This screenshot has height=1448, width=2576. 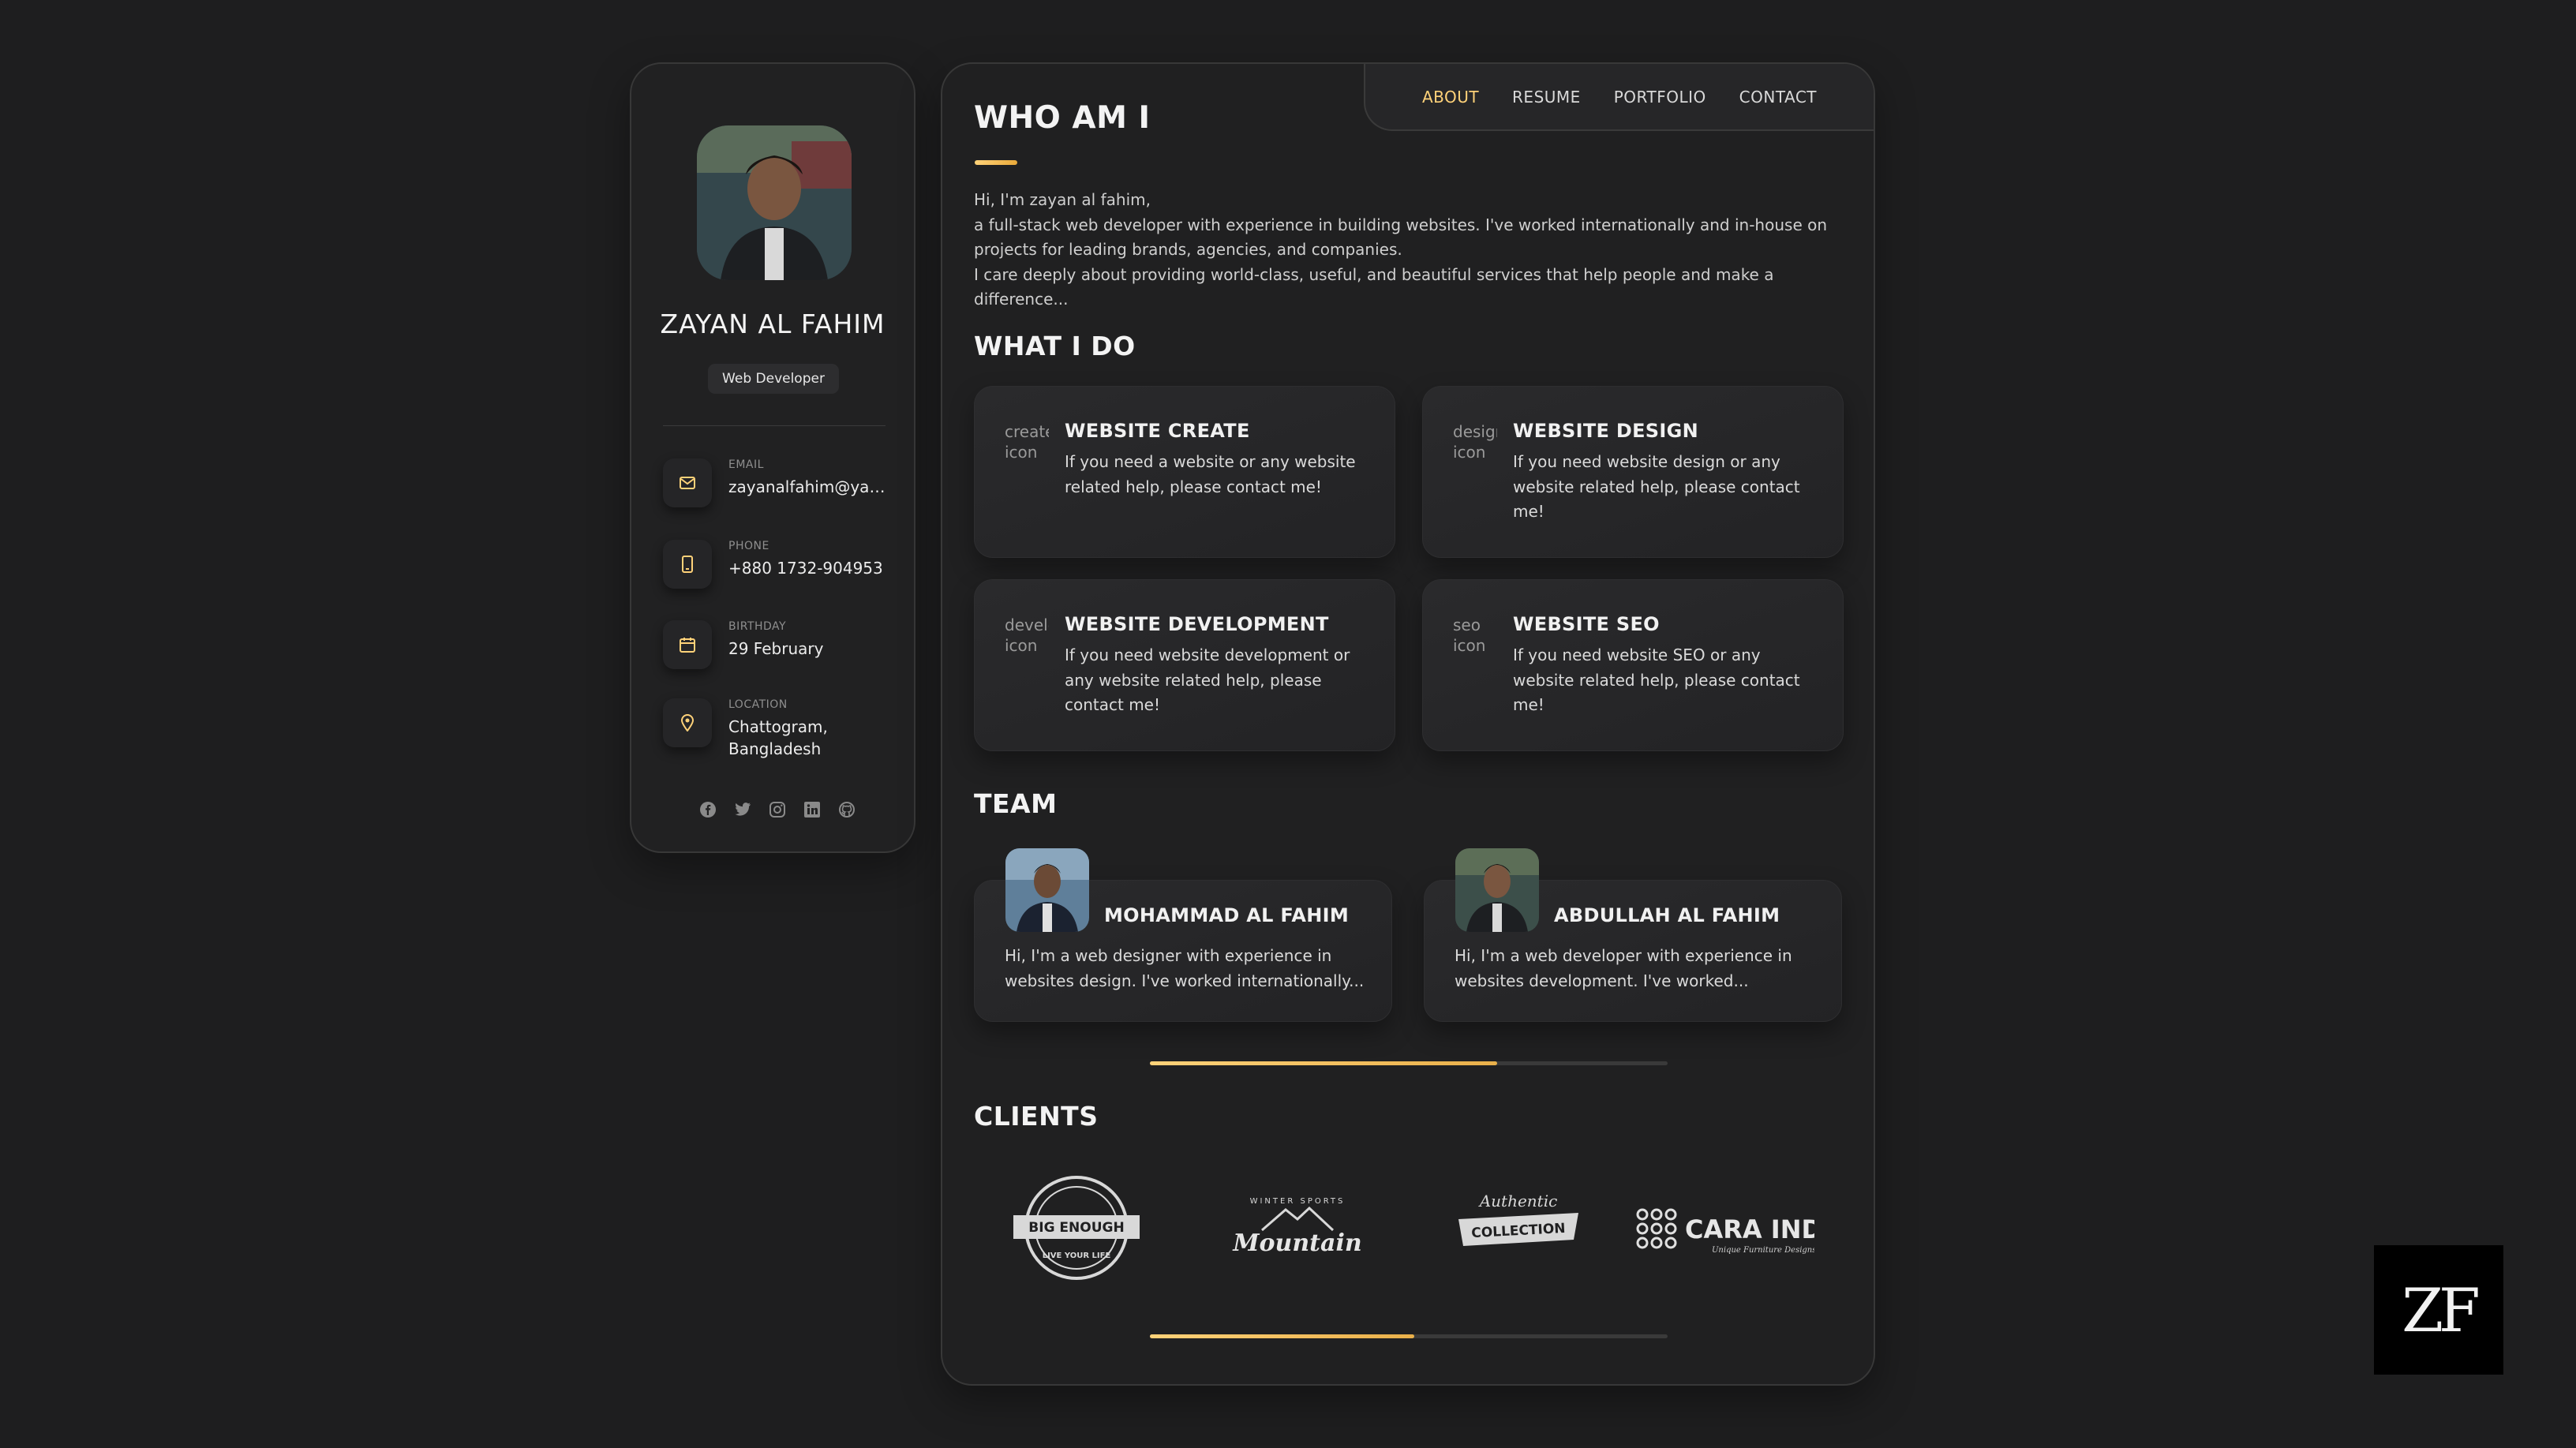 What do you see at coordinates (1062, 199) in the screenshot?
I see `about-line: Hi, I'm zayan al fahim,` at bounding box center [1062, 199].